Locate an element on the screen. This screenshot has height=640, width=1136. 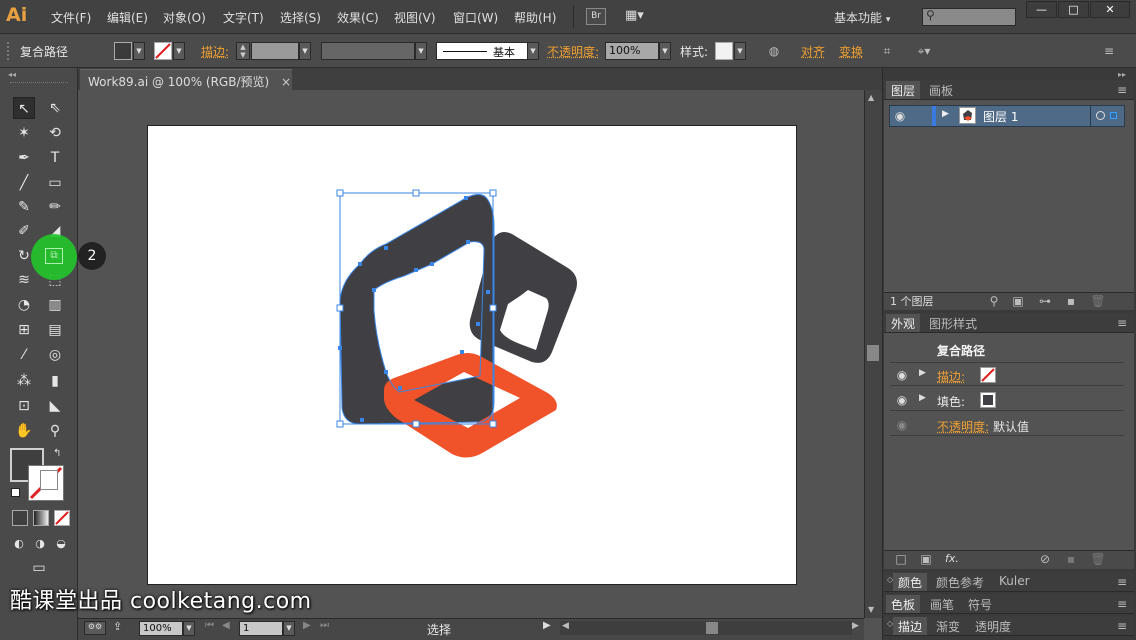
close-tab-icon: × is located at coordinates (286, 82).